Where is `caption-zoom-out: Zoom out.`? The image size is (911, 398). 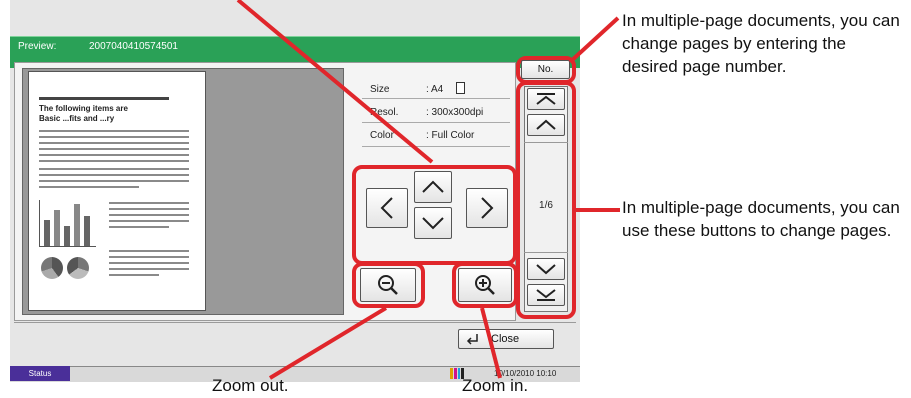
caption-zoom-out: Zoom out. is located at coordinates (250, 385).